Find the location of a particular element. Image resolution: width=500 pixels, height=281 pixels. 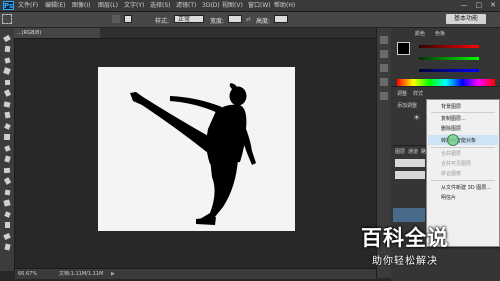

mouse-cursor-icon is located at coordinates (453, 140).